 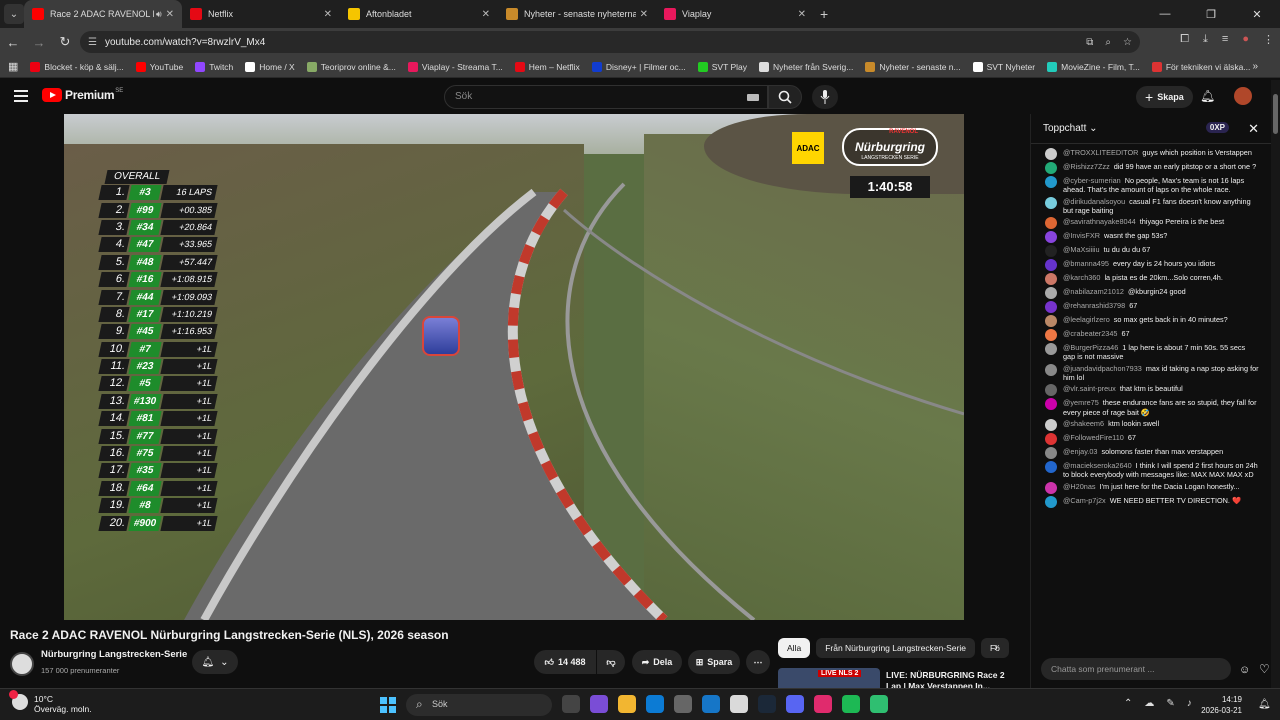 What do you see at coordinates (753, 97) in the screenshot?
I see `keyboard-icon` at bounding box center [753, 97].